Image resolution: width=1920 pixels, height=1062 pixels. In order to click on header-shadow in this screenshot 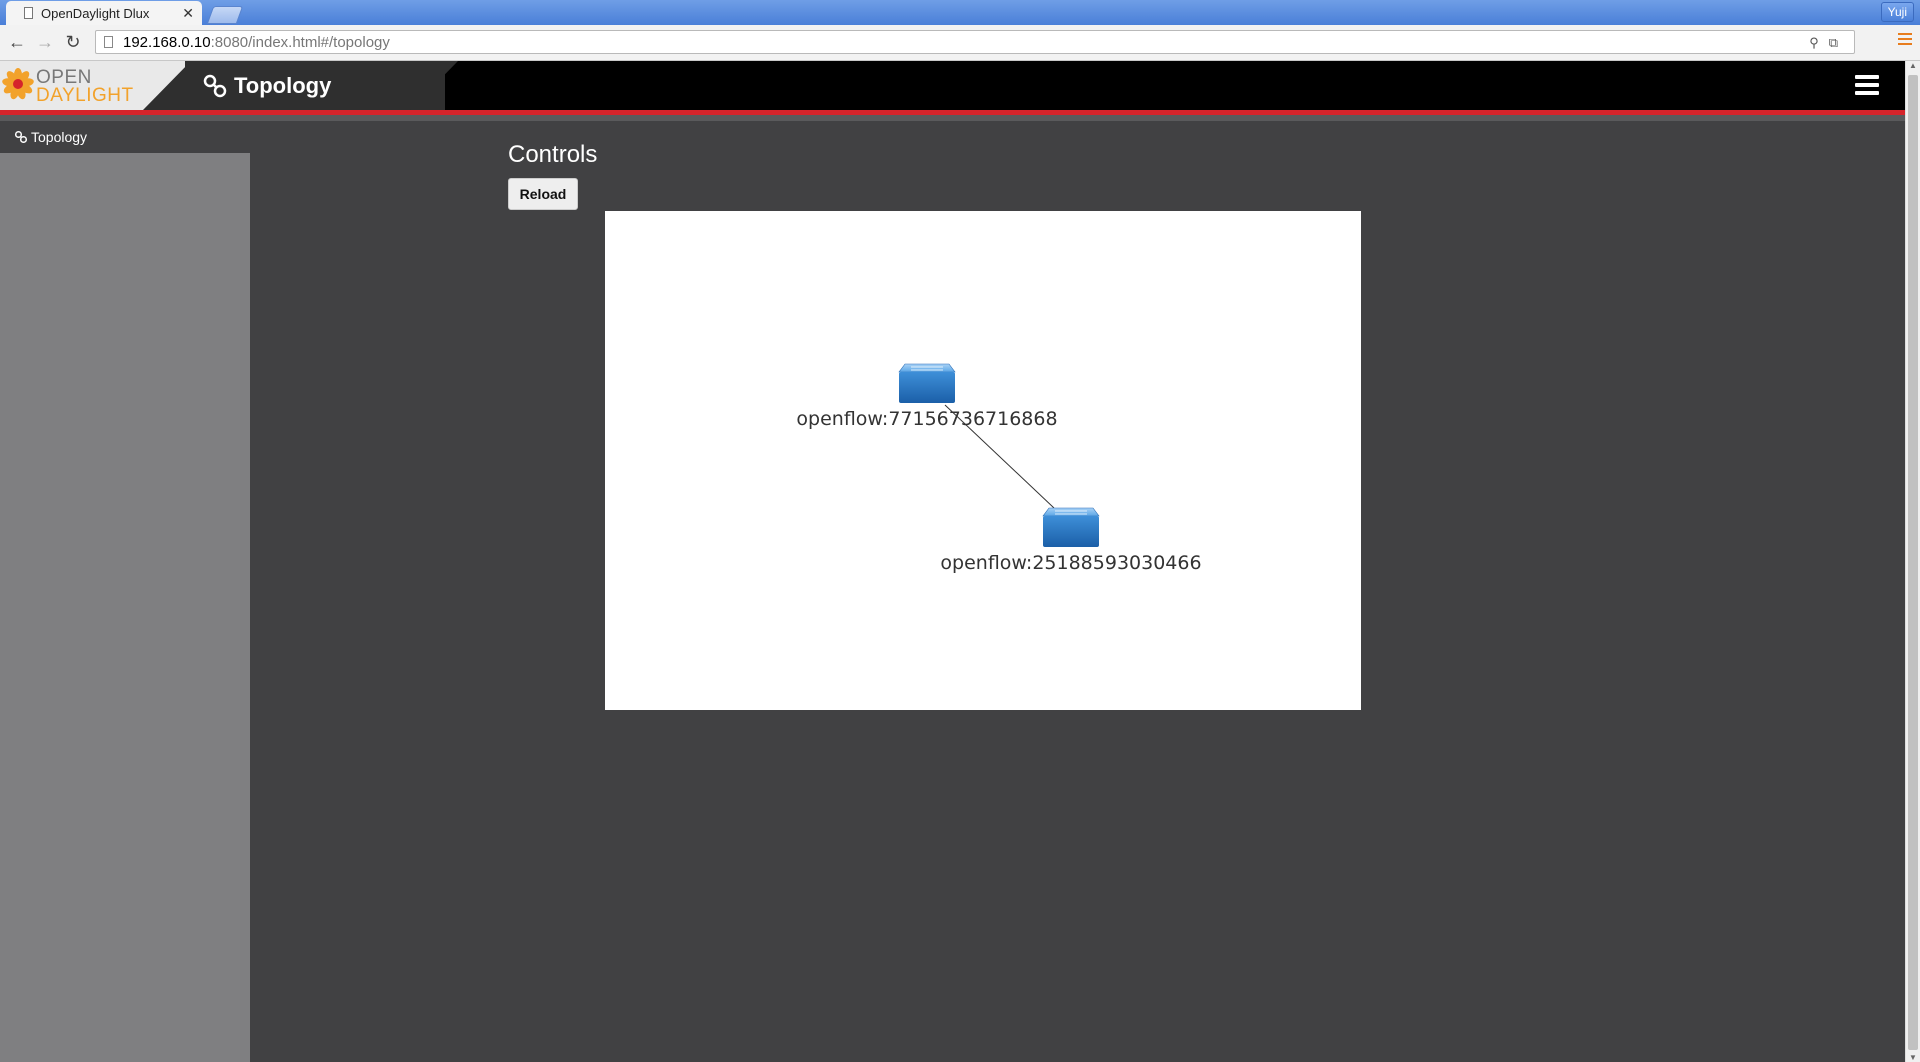, I will do `click(952, 118)`.